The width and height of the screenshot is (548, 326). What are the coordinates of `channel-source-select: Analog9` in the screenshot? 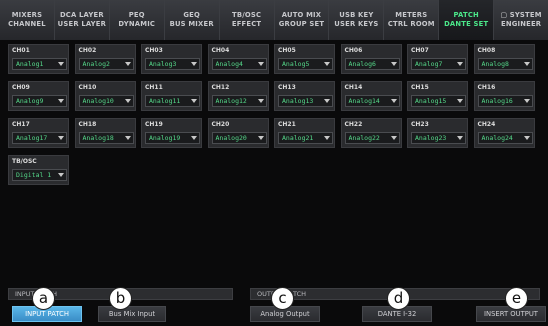 It's located at (39, 101).